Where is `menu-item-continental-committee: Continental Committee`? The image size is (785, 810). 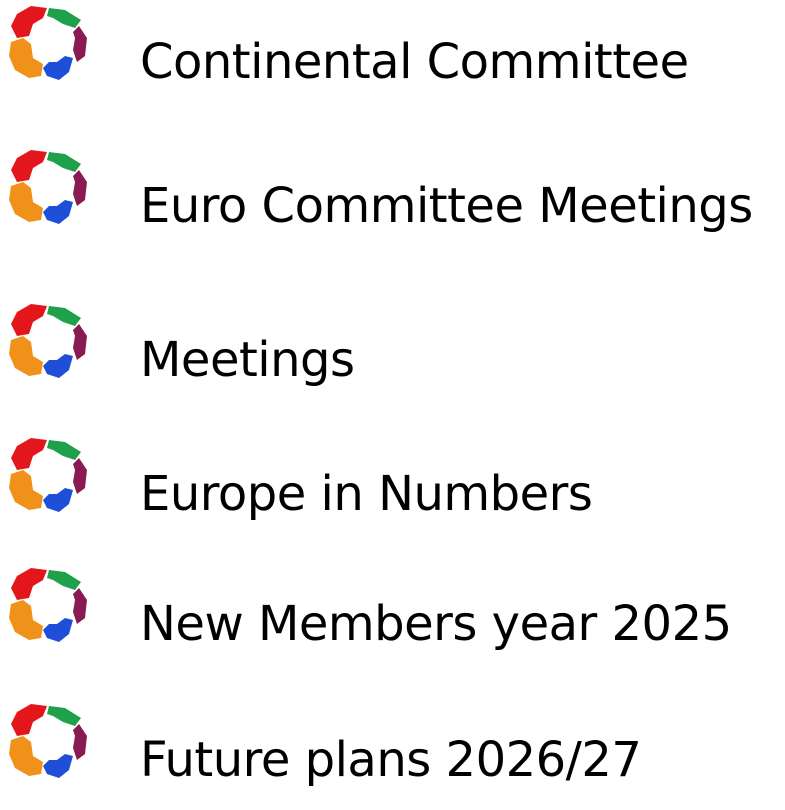 menu-item-continental-committee: Continental Committee is located at coordinates (392, 57).